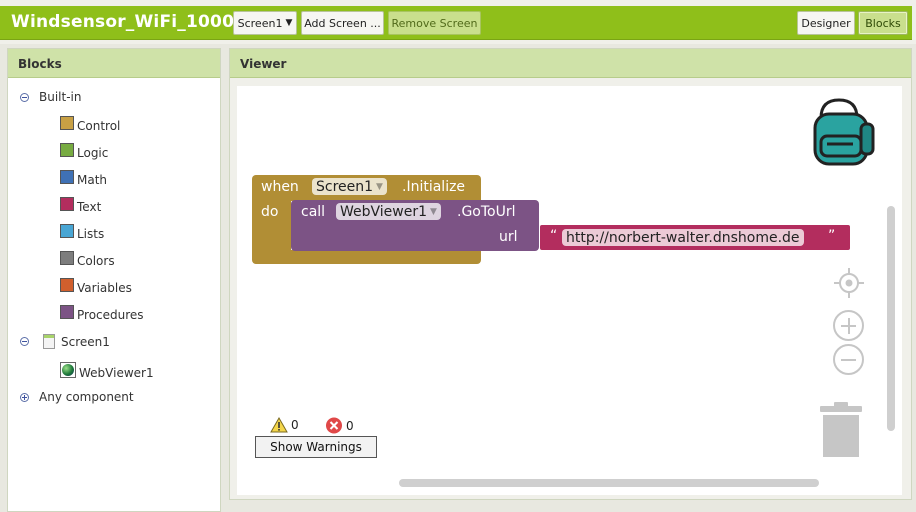  I want to click on category-label: Colors, so click(96, 261).